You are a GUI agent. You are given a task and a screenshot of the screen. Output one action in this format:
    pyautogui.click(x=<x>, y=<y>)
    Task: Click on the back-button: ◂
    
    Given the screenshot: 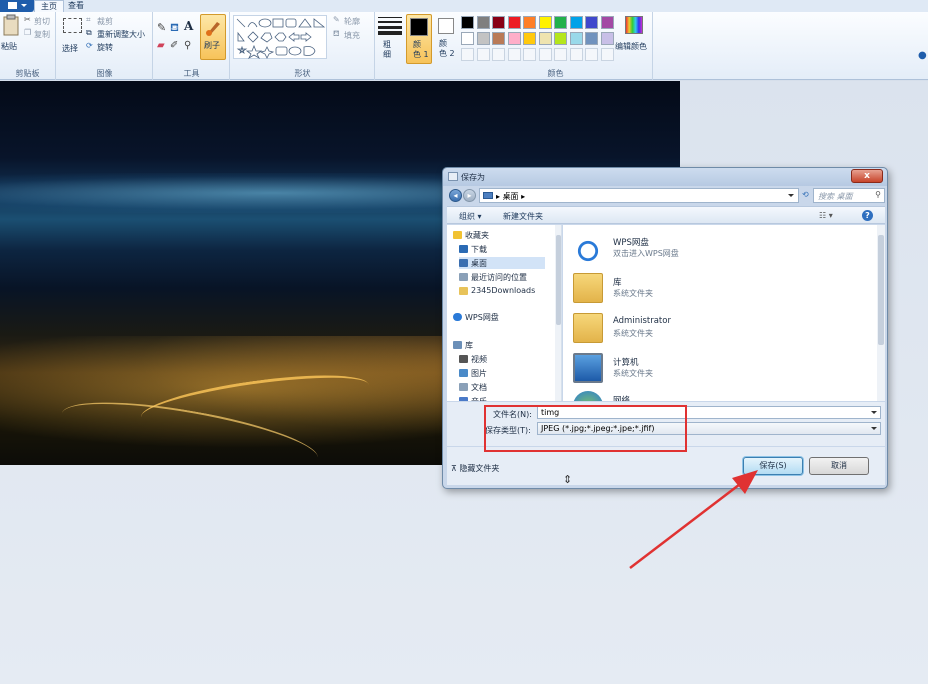 What is the action you would take?
    pyautogui.click(x=455, y=195)
    